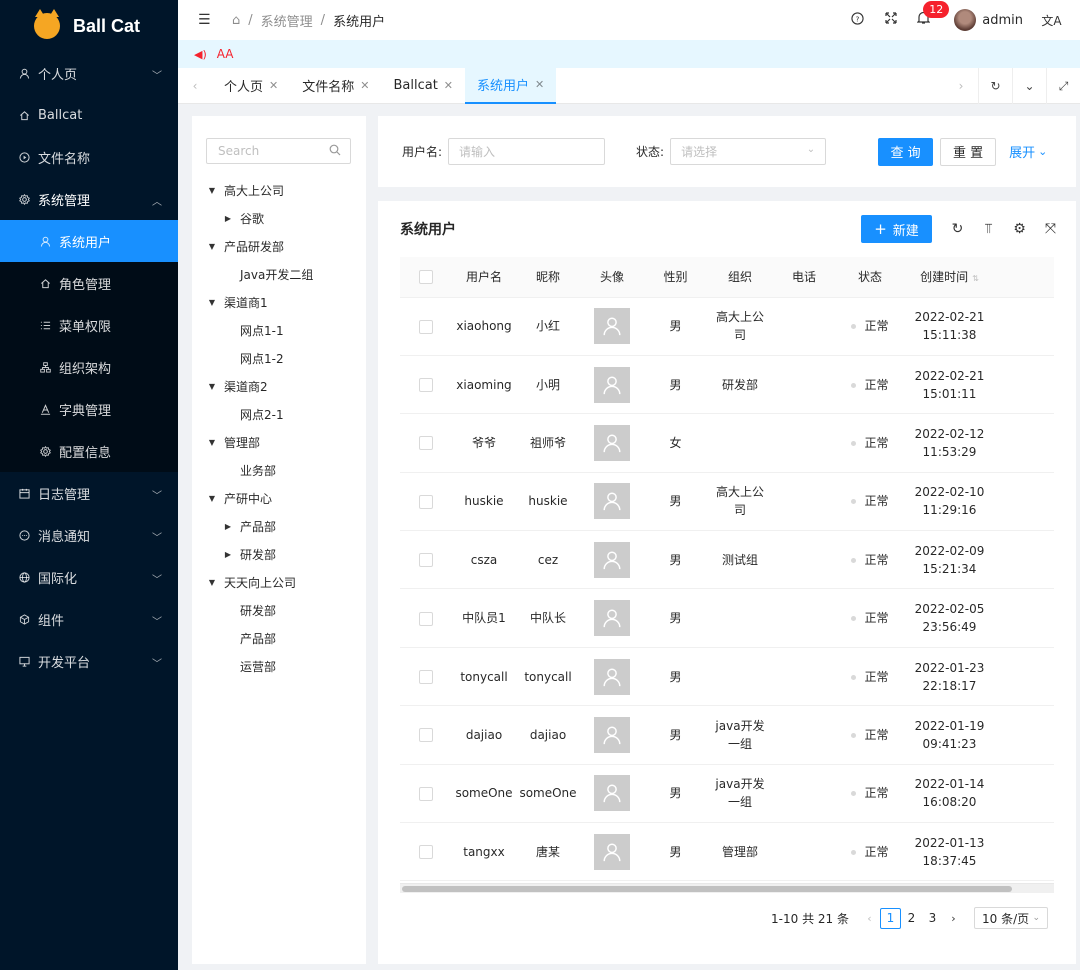 This screenshot has height=970, width=1080. I want to click on tree-node: 网点2-1, so click(278, 414).